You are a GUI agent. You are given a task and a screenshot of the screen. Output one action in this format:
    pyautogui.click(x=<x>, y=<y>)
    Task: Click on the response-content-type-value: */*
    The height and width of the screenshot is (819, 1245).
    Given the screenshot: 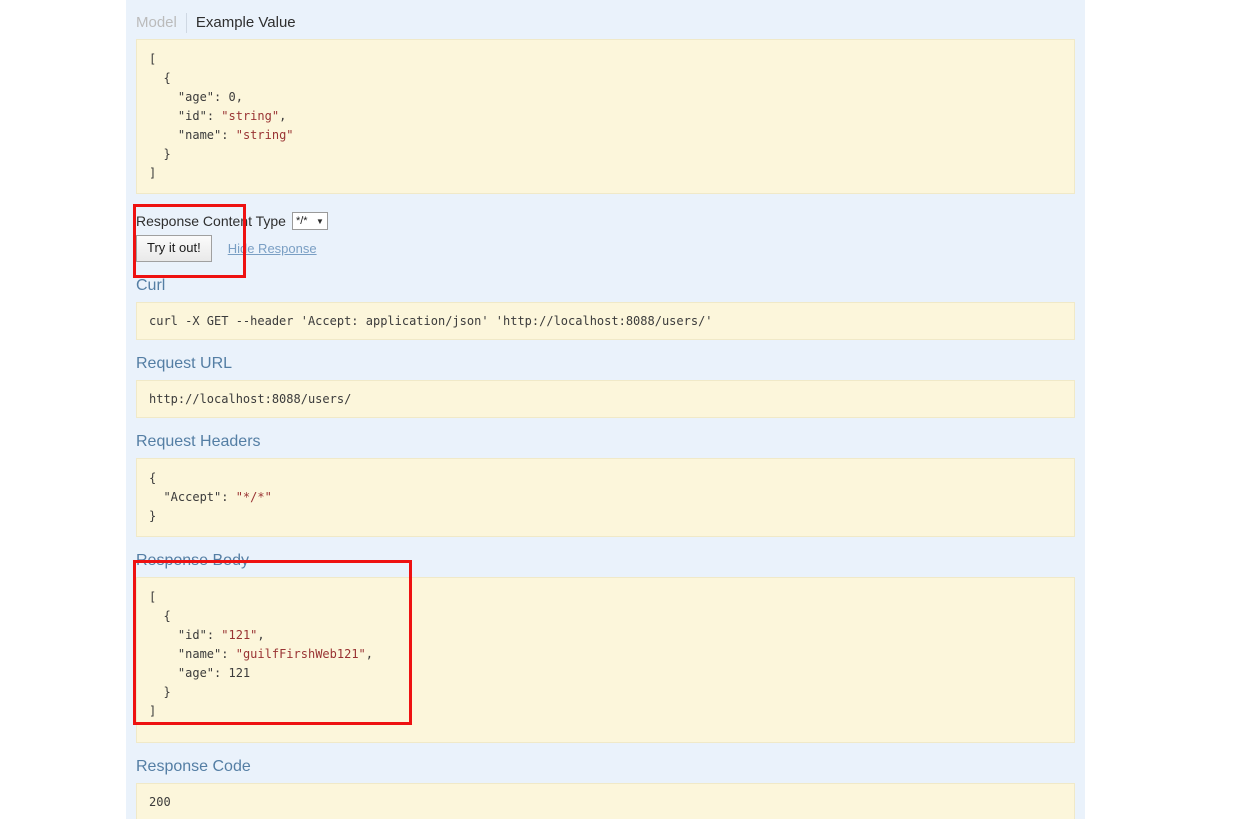 What is the action you would take?
    pyautogui.click(x=301, y=221)
    